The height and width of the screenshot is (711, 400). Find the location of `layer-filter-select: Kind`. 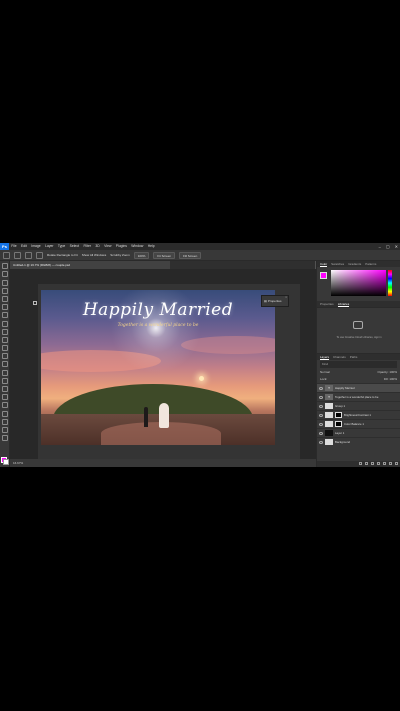

layer-filter-select: Kind is located at coordinates (358, 364).